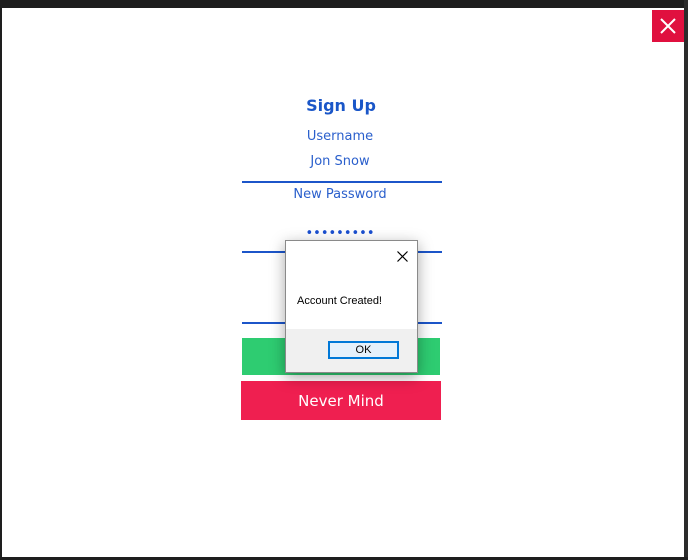 This screenshot has height=560, width=688. I want to click on never-mind-button: Never Mind, so click(341, 400).